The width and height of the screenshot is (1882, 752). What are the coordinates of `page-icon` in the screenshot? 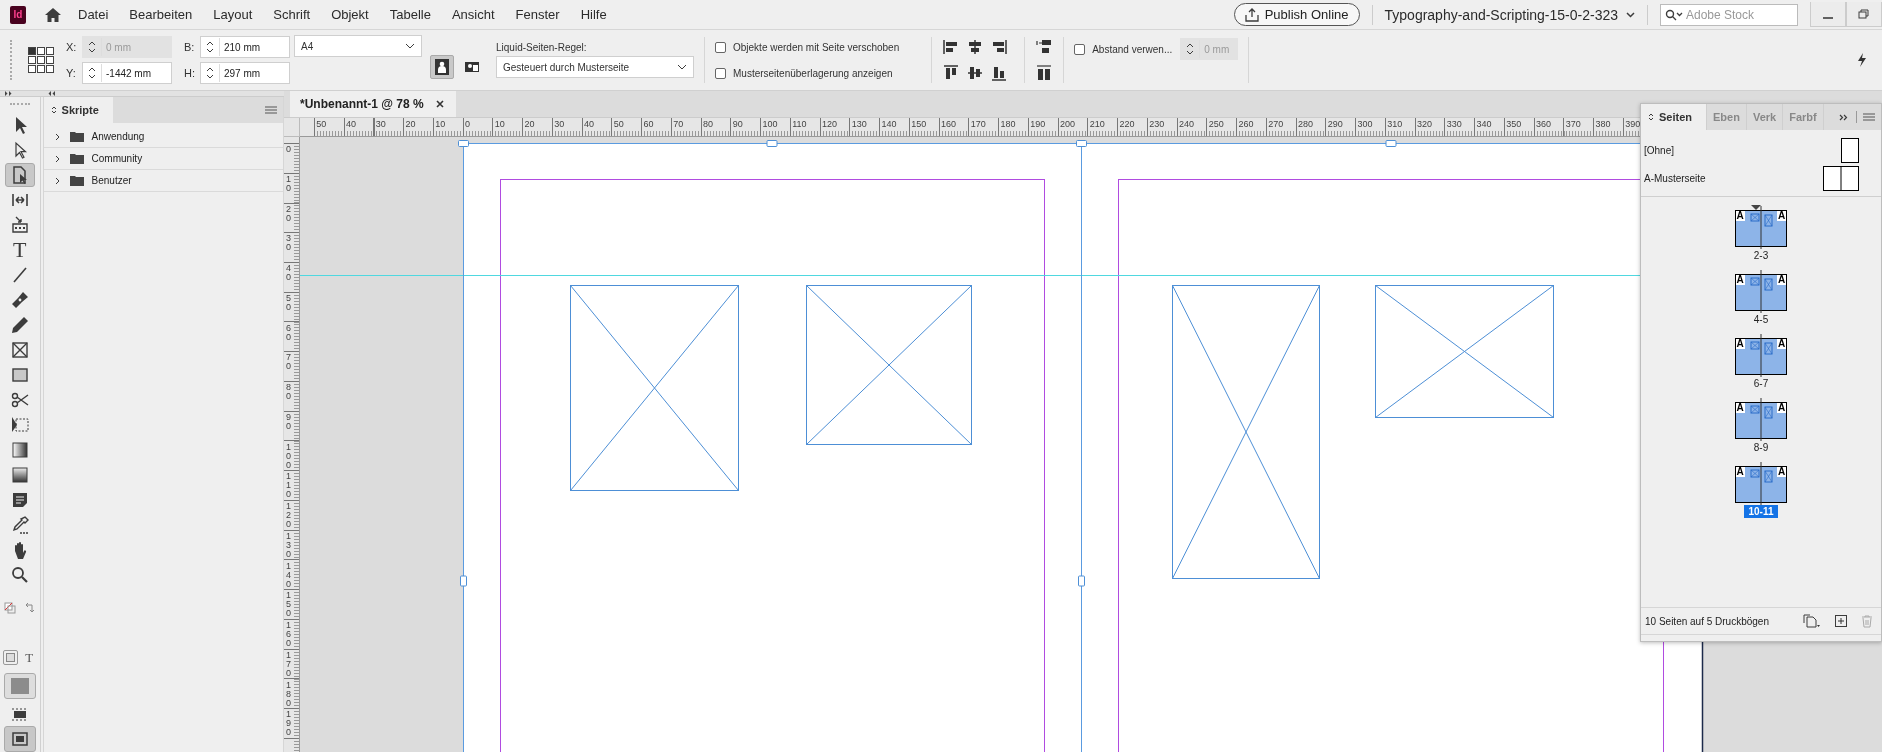 It's located at (1850, 150).